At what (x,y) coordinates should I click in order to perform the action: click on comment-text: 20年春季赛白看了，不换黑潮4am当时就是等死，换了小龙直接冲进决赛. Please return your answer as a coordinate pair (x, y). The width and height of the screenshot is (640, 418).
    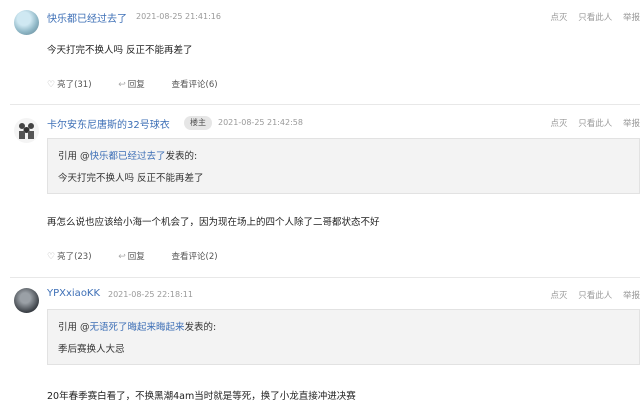
    Looking at the image, I should click on (201, 396).